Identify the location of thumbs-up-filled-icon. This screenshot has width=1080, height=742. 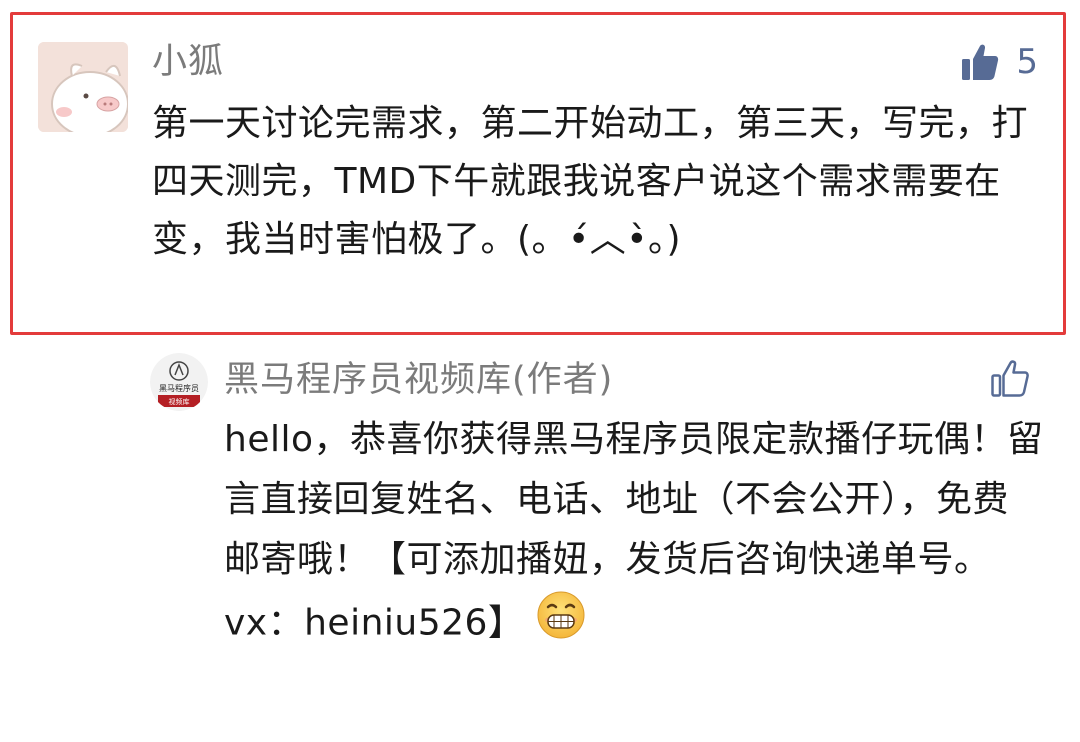
(980, 62).